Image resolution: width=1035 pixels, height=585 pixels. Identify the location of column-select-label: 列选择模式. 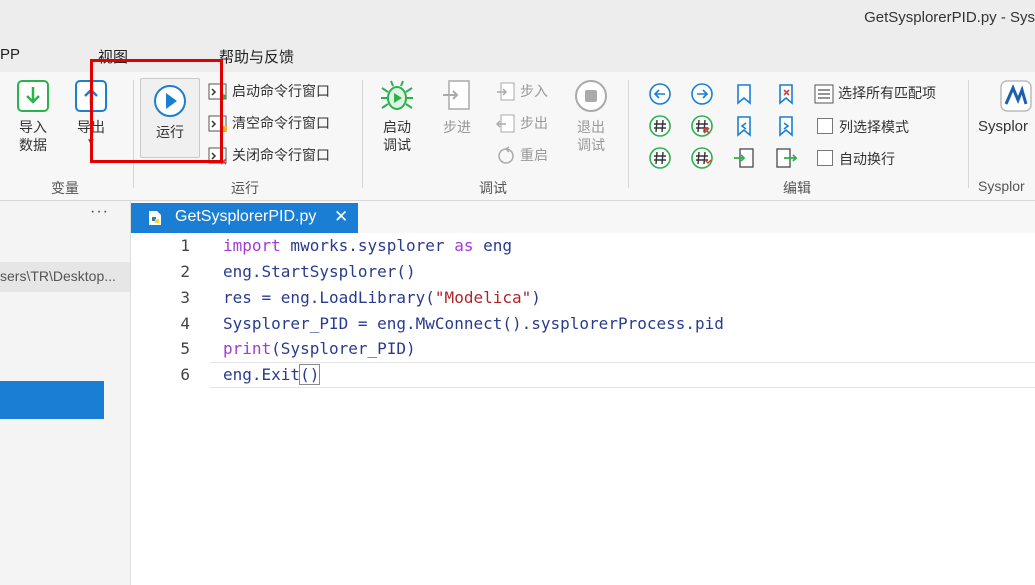
(874, 127).